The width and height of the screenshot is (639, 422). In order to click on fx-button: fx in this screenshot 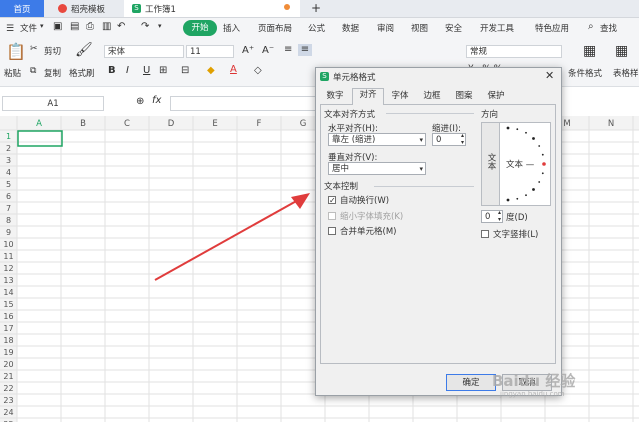, I will do `click(156, 100)`.